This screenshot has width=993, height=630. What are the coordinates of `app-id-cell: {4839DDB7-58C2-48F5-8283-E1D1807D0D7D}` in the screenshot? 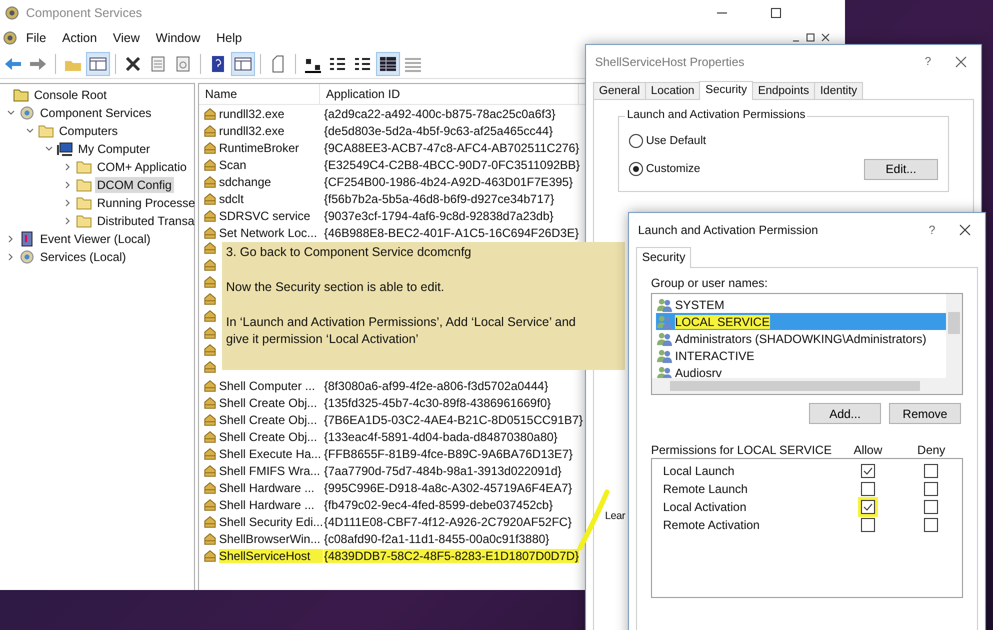 It's located at (451, 555).